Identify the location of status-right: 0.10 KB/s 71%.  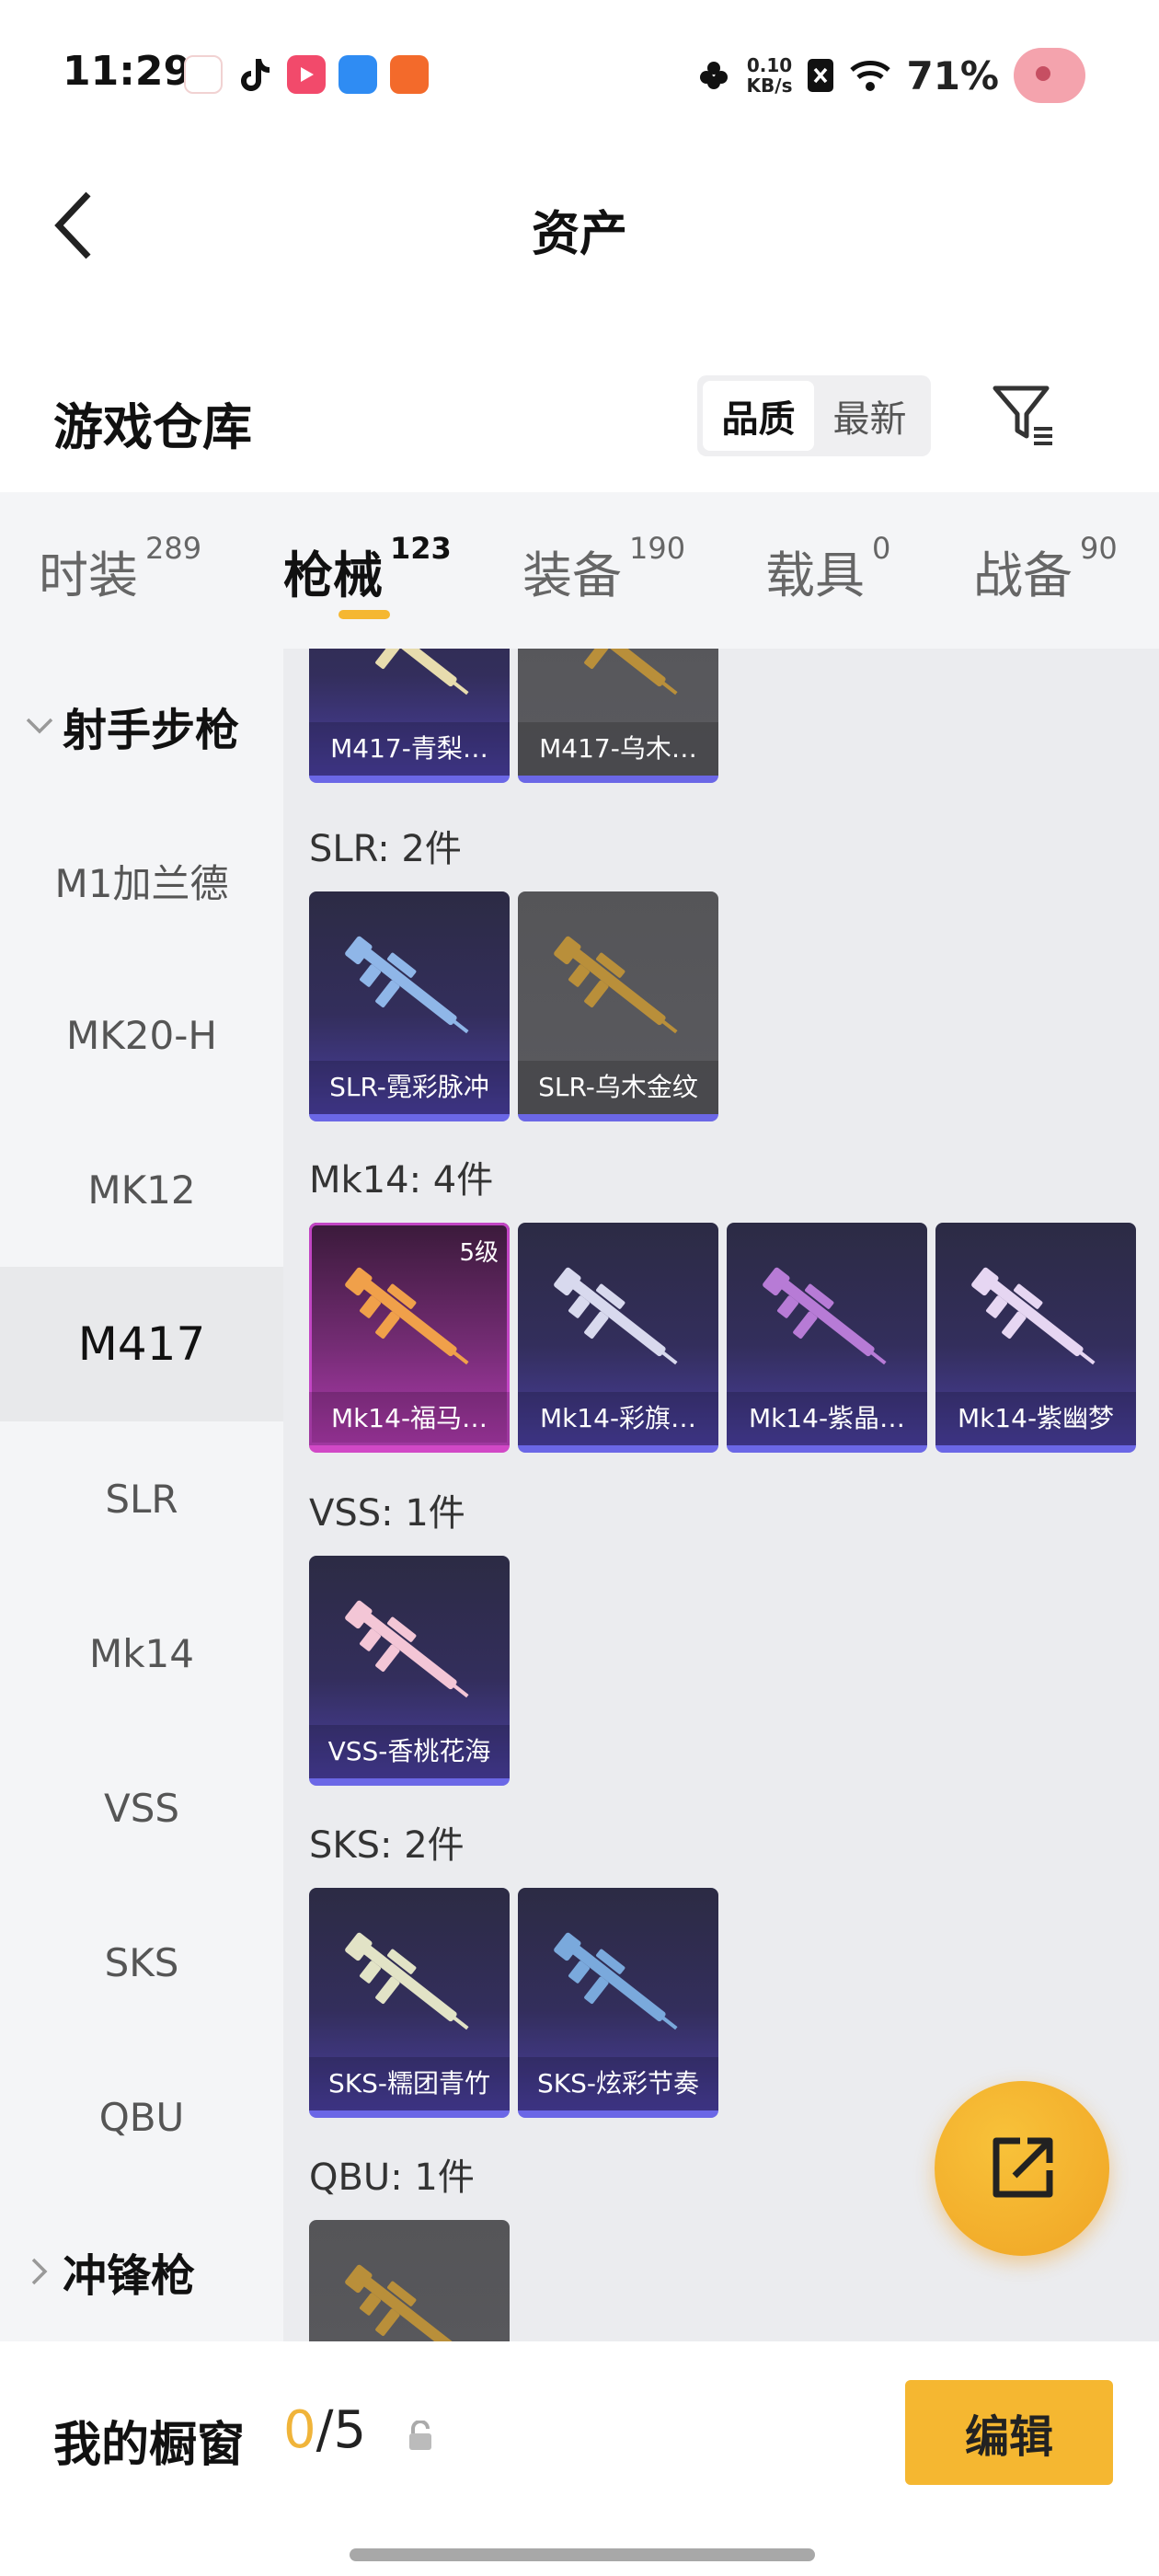
(890, 75).